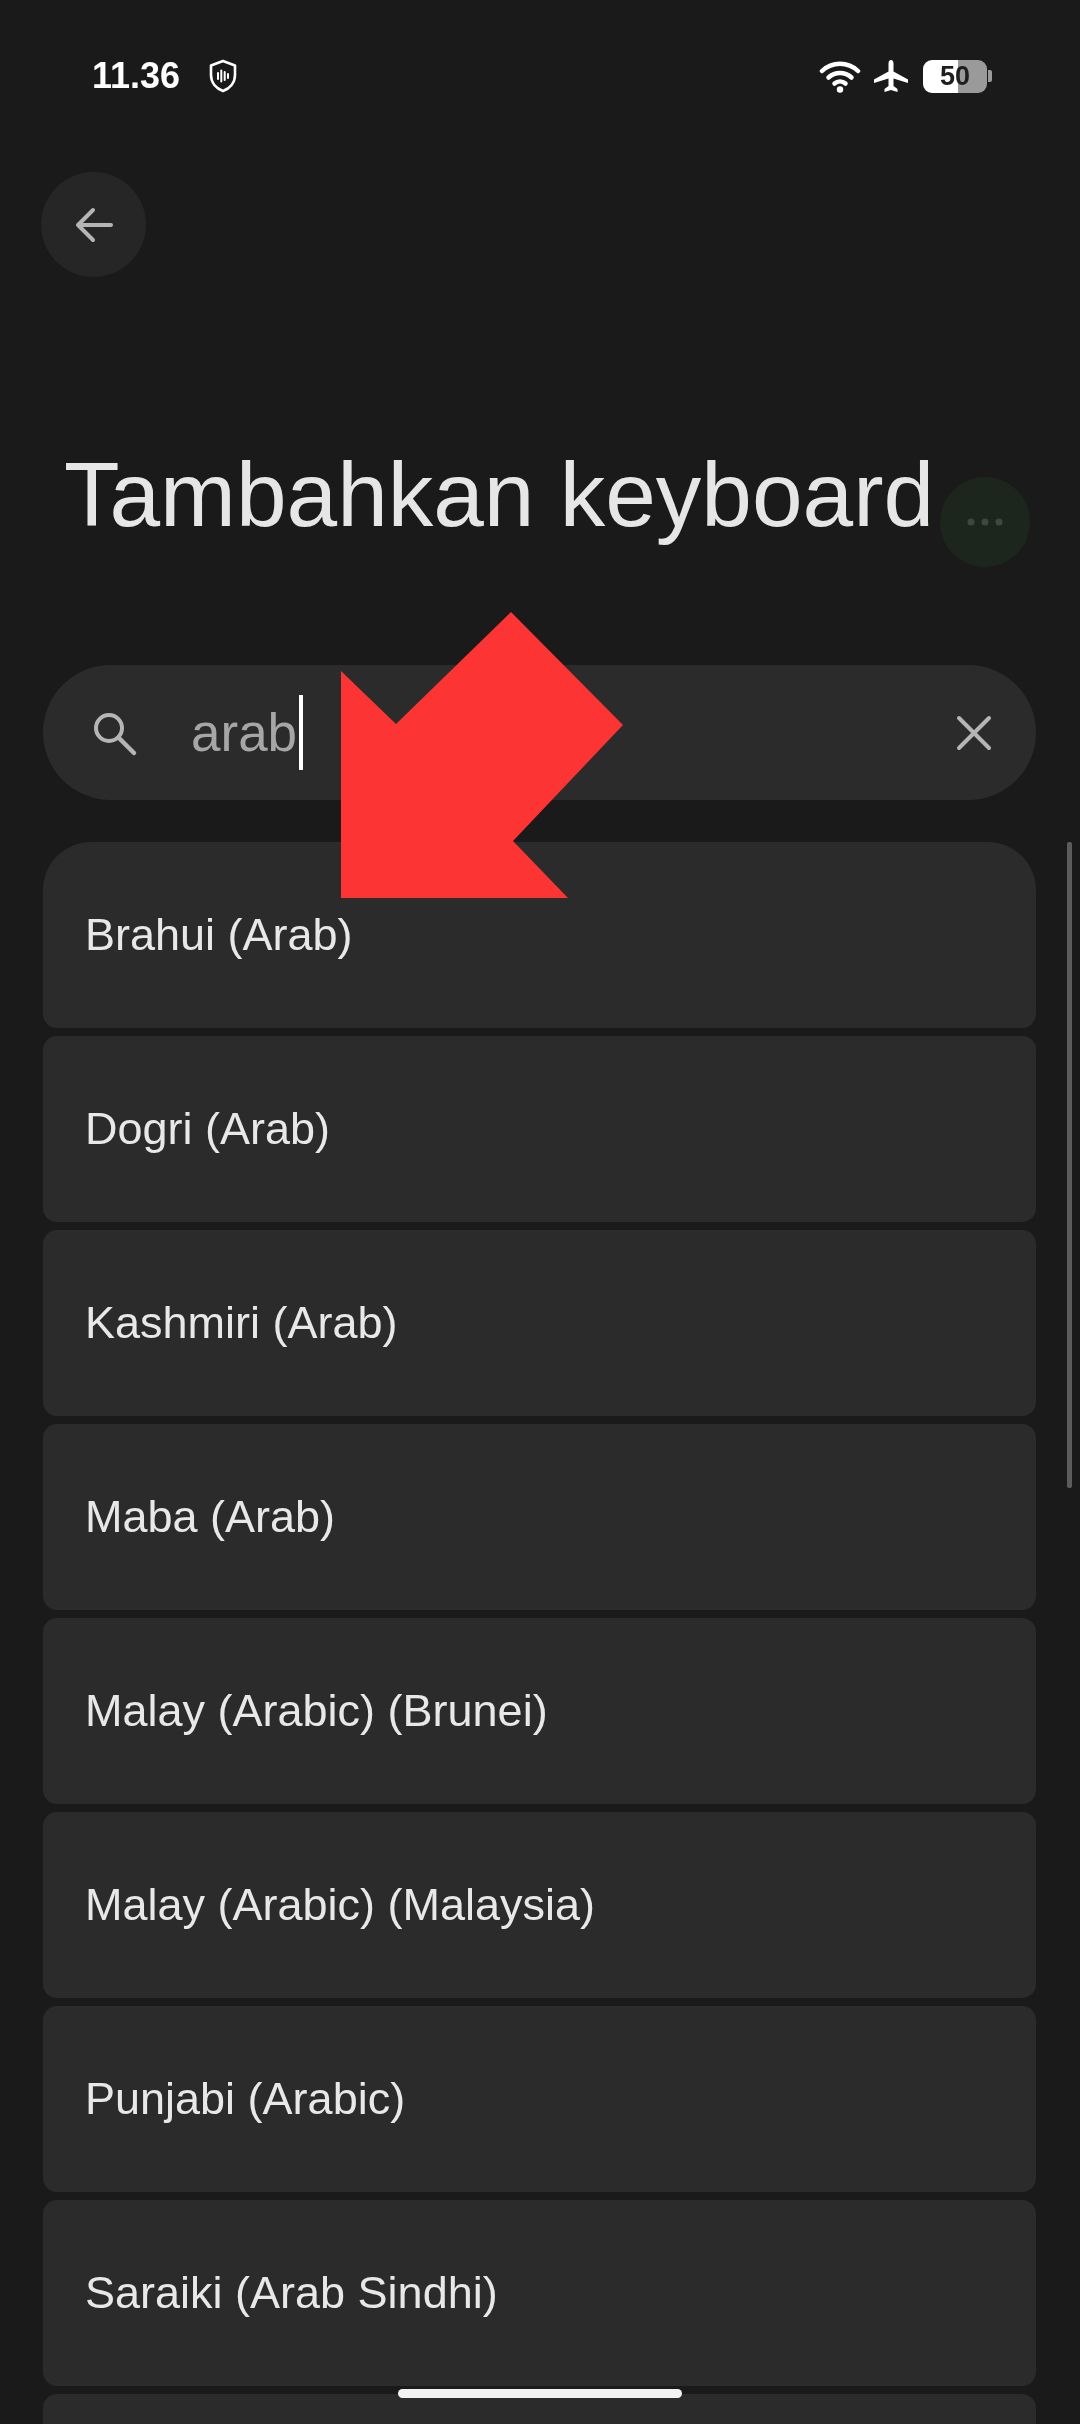 Image resolution: width=1080 pixels, height=2424 pixels. What do you see at coordinates (539, 1905) in the screenshot?
I see `list-item: Malay (Arabic) (Malaysia)` at bounding box center [539, 1905].